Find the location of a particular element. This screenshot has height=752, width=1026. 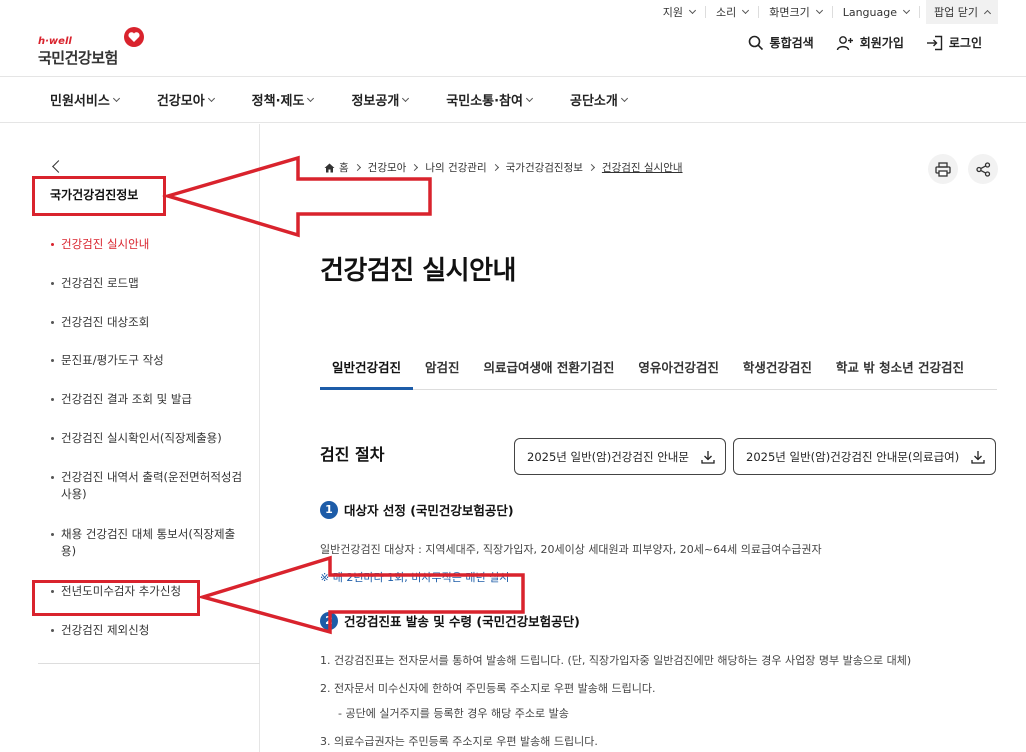

sidebar-item-roadmap: 건강검진 로드맵 is located at coordinates (93, 283).